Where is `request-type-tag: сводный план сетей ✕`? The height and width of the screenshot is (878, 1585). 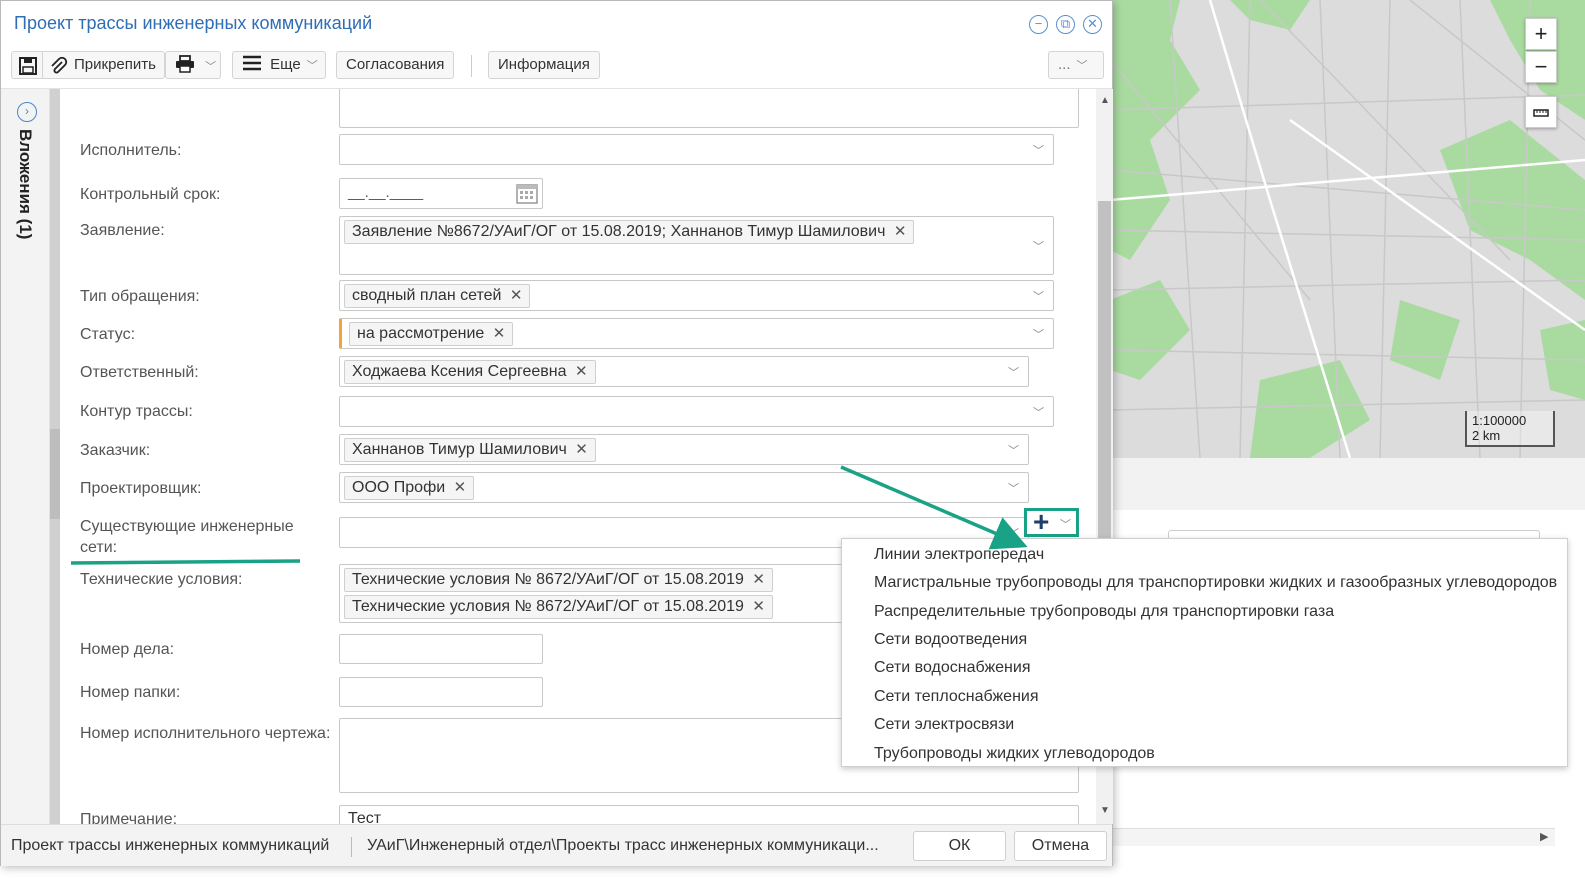 request-type-tag: сводный план сетей ✕ is located at coordinates (437, 296).